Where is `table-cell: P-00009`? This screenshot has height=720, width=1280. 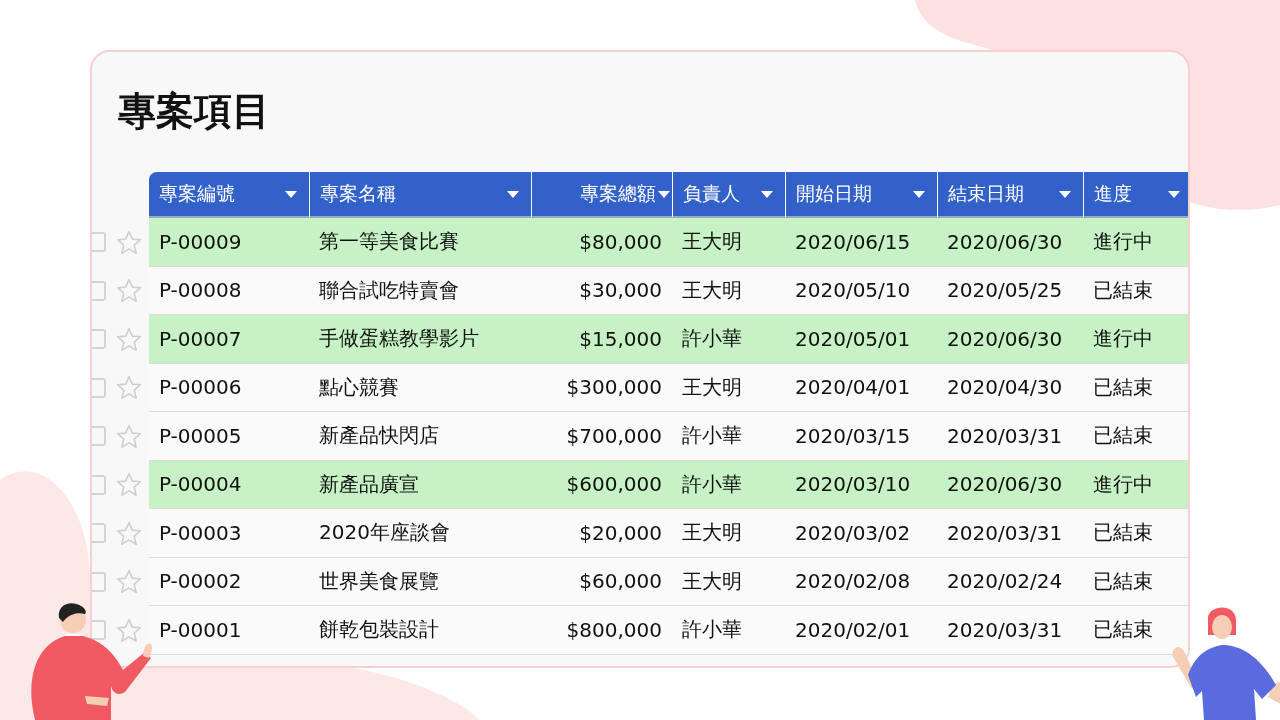
table-cell: P-00009 is located at coordinates (229, 242).